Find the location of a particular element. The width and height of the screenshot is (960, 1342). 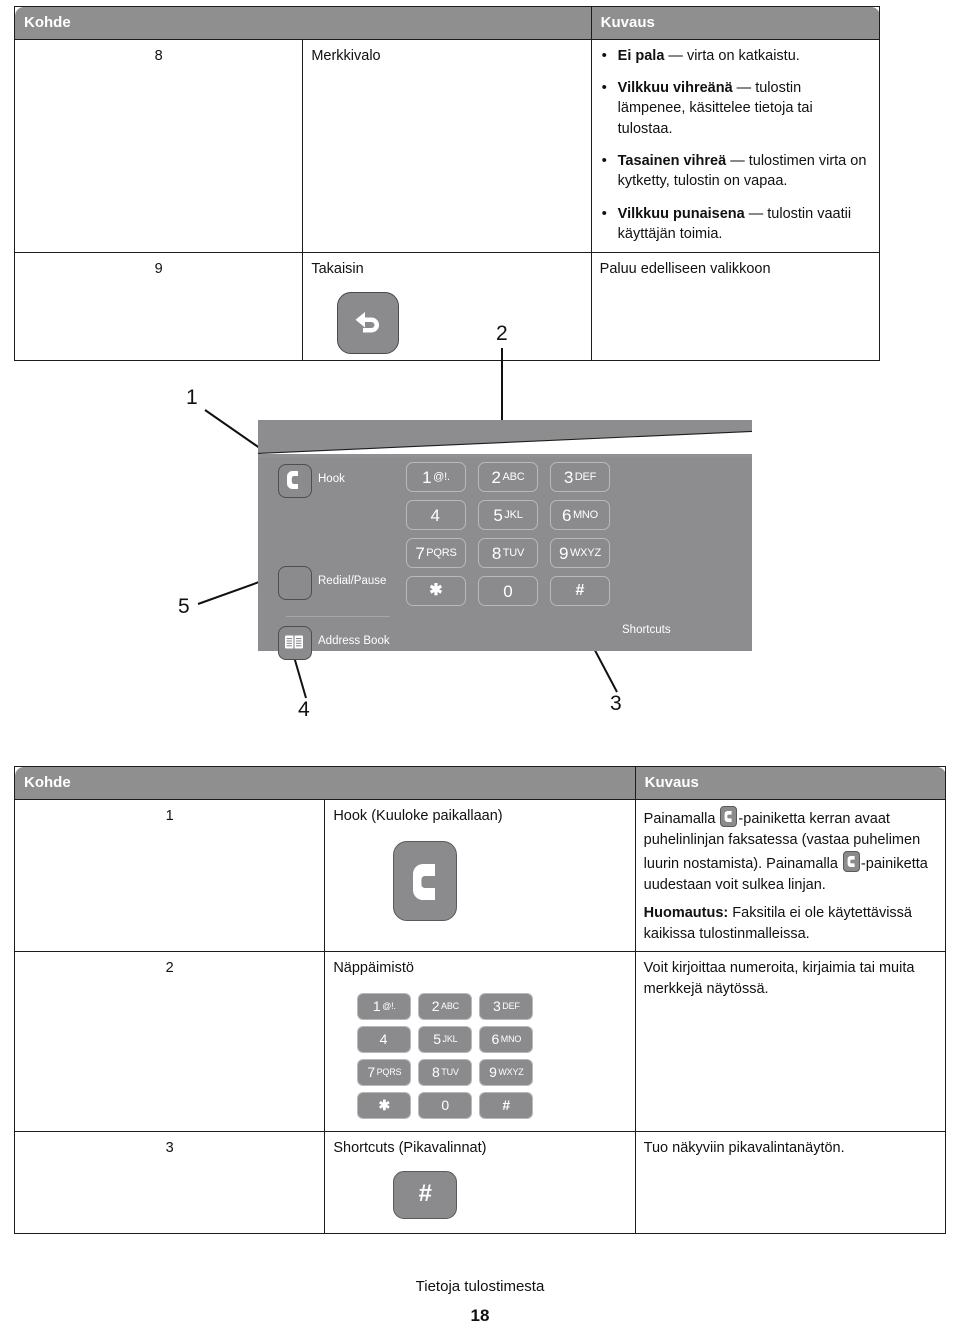

table-header-row: Kohde Kuvaus is located at coordinates (480, 783).